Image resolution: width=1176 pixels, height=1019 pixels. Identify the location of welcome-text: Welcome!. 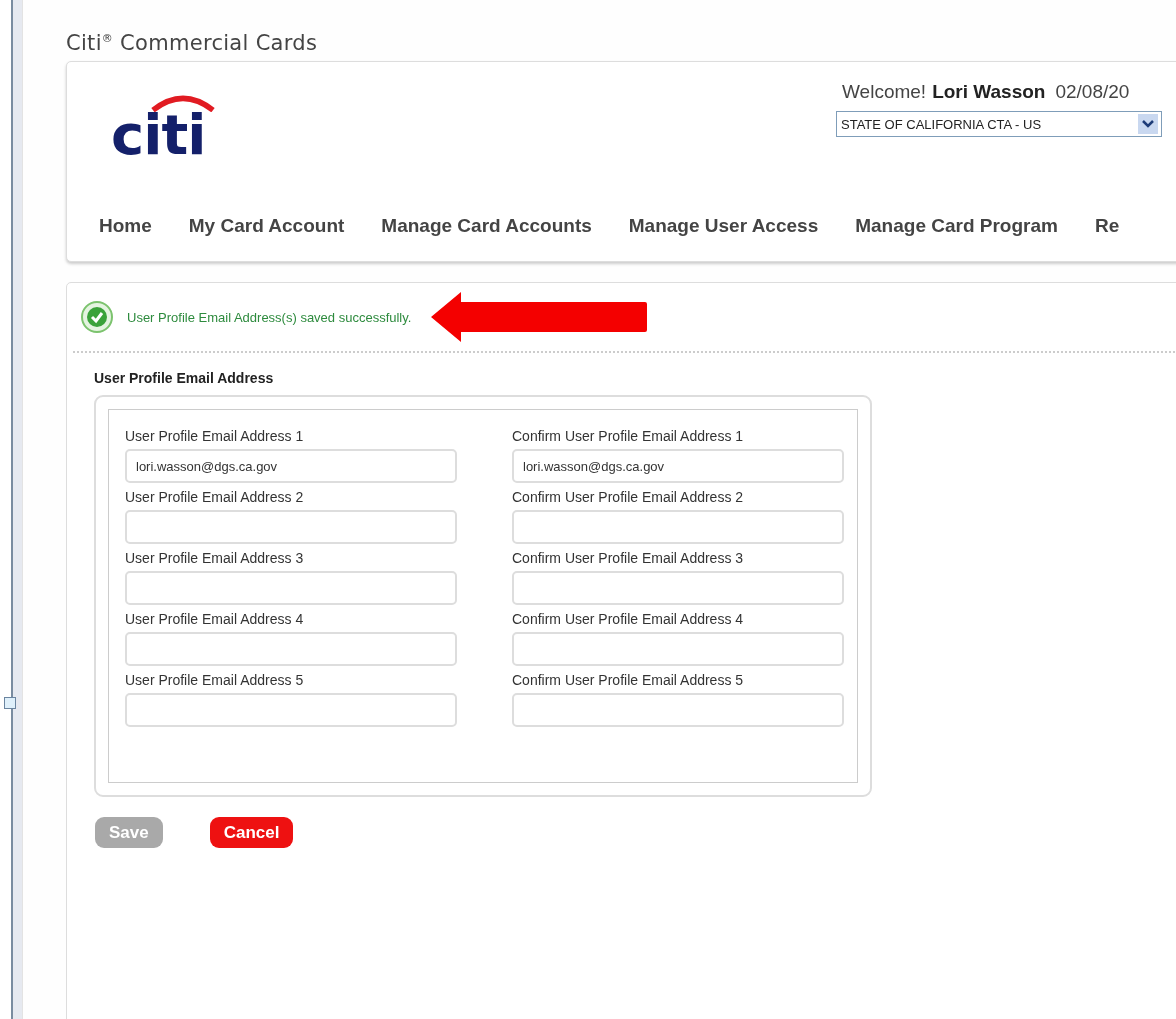
(884, 91).